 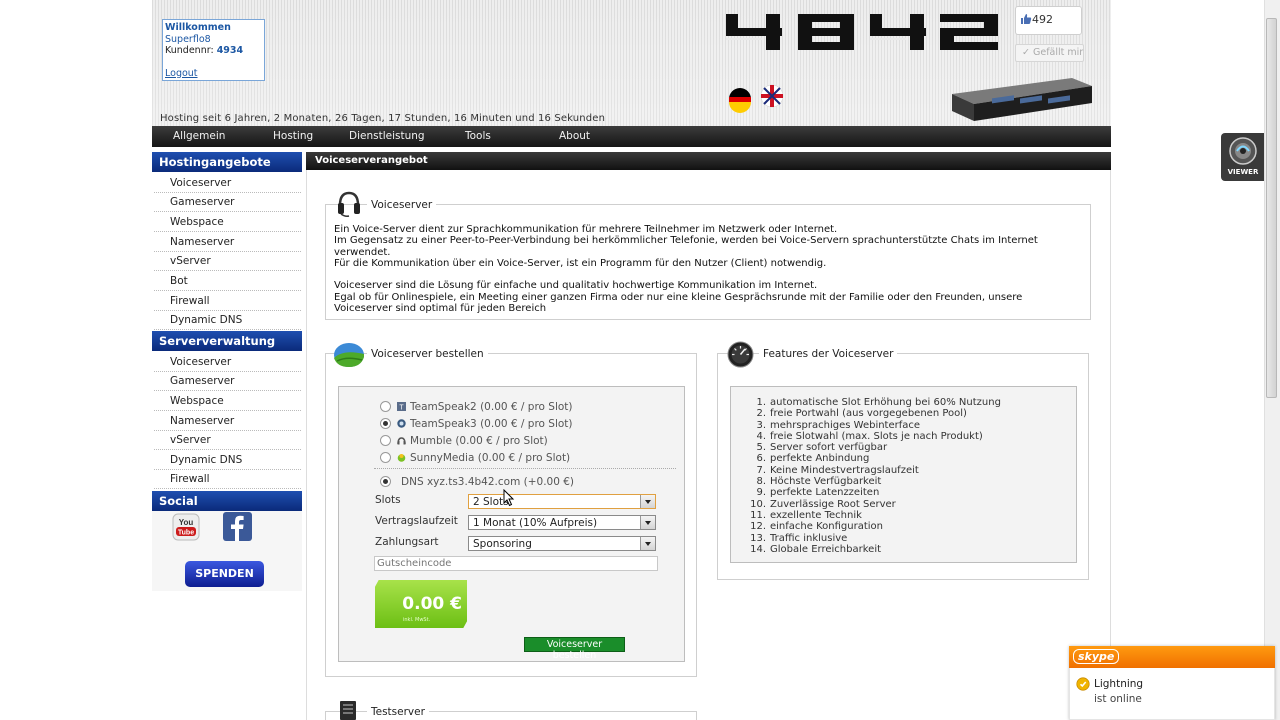 I want to click on donate-button: SPENDEN, so click(x=224, y=574).